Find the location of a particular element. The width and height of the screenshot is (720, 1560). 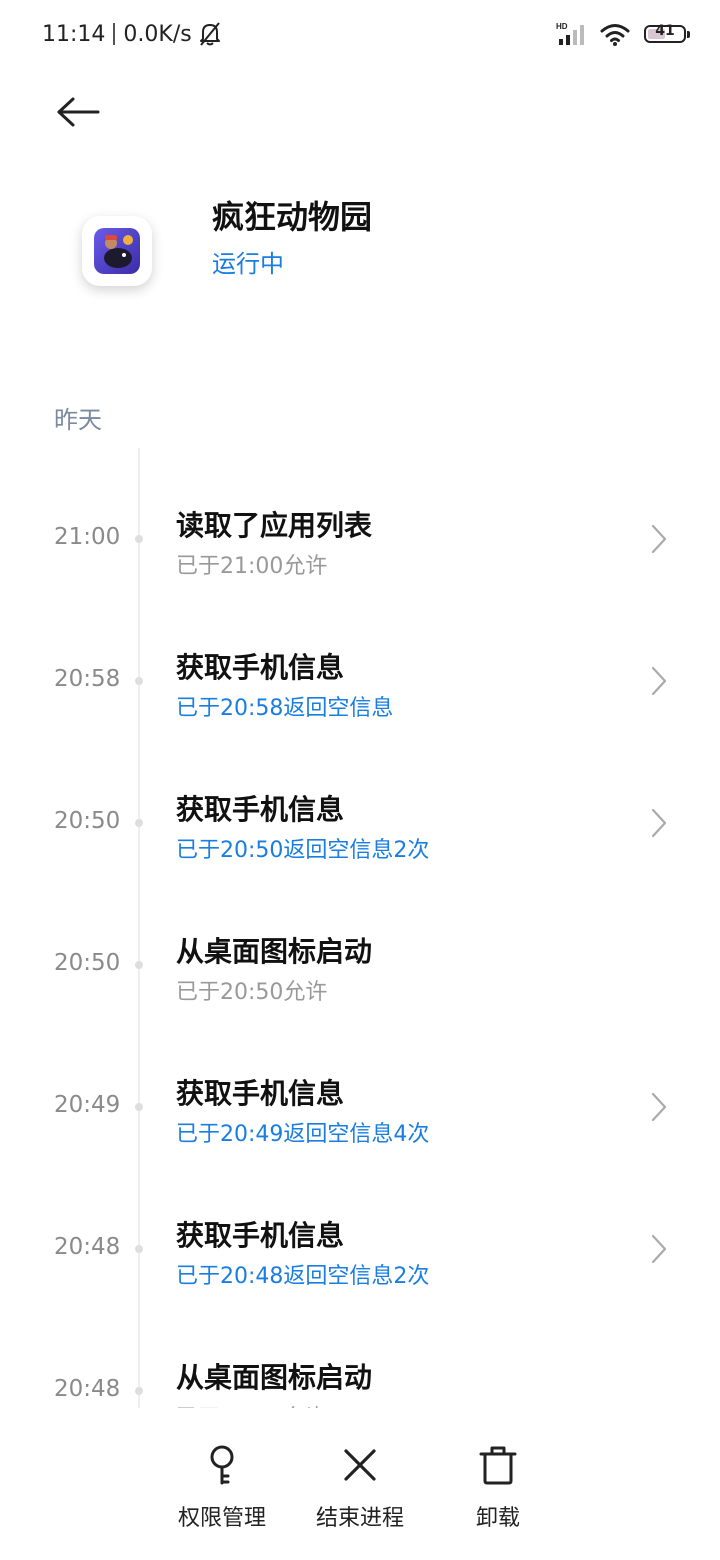

battery-icon: 41 is located at coordinates (667, 33).